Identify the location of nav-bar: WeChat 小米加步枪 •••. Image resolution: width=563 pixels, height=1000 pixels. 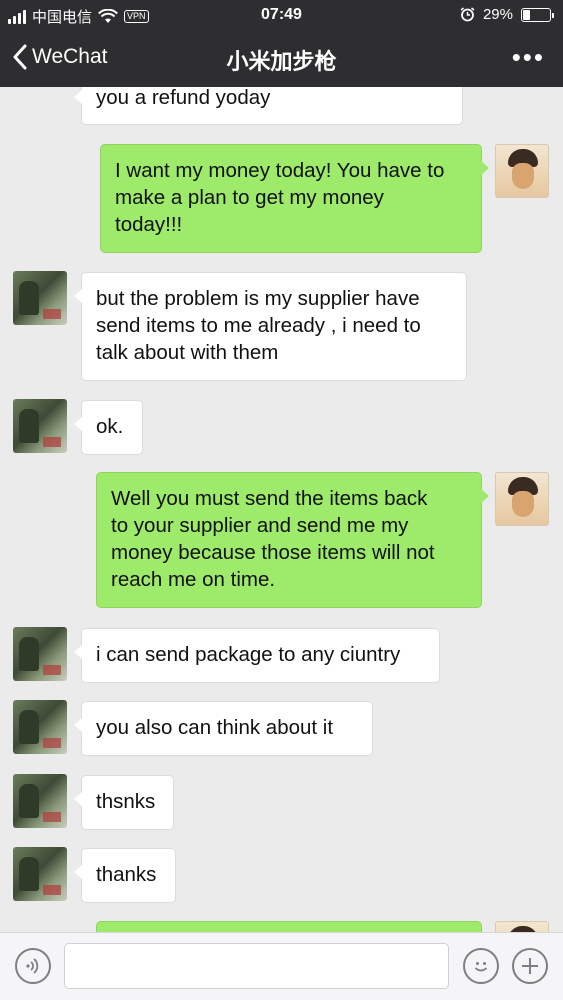
(281, 59).